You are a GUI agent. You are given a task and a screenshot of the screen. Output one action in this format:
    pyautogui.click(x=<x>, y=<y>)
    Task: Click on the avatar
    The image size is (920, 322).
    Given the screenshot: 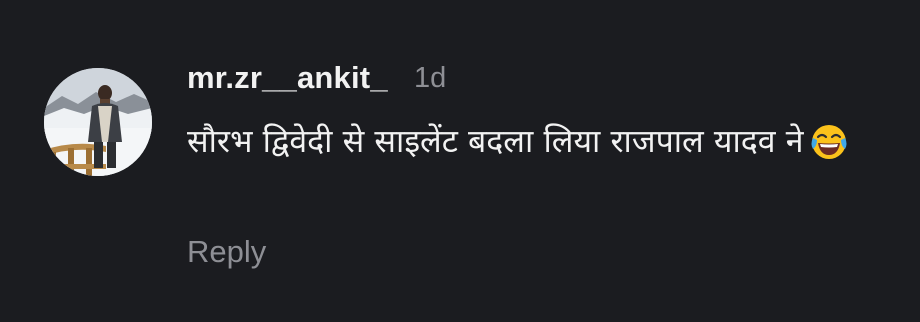 What is the action you would take?
    pyautogui.click(x=98, y=122)
    